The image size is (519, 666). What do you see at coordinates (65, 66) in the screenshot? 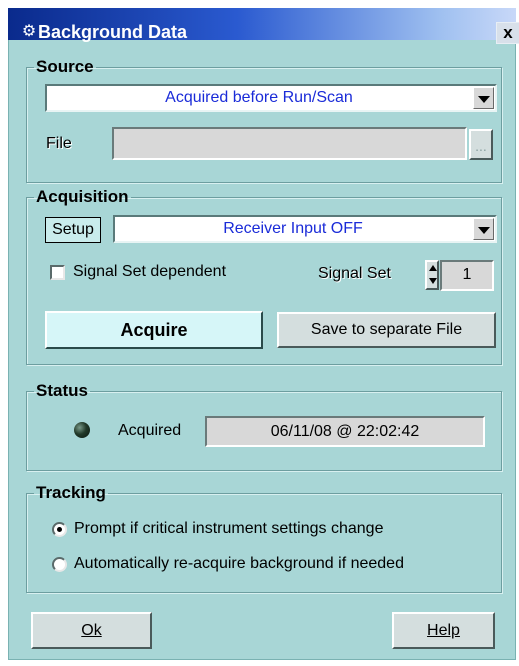
I see `source-legend: Source` at bounding box center [65, 66].